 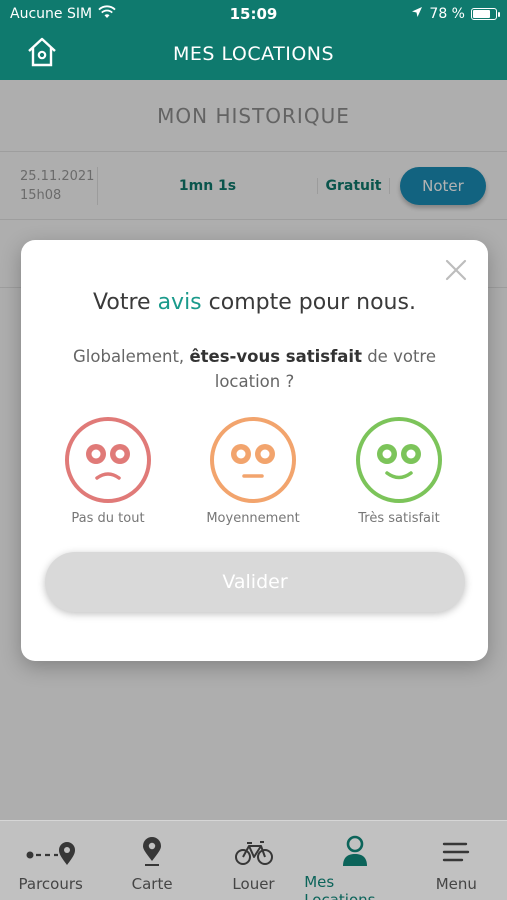 I want to click on tab-menu: Menu, so click(x=456, y=860).